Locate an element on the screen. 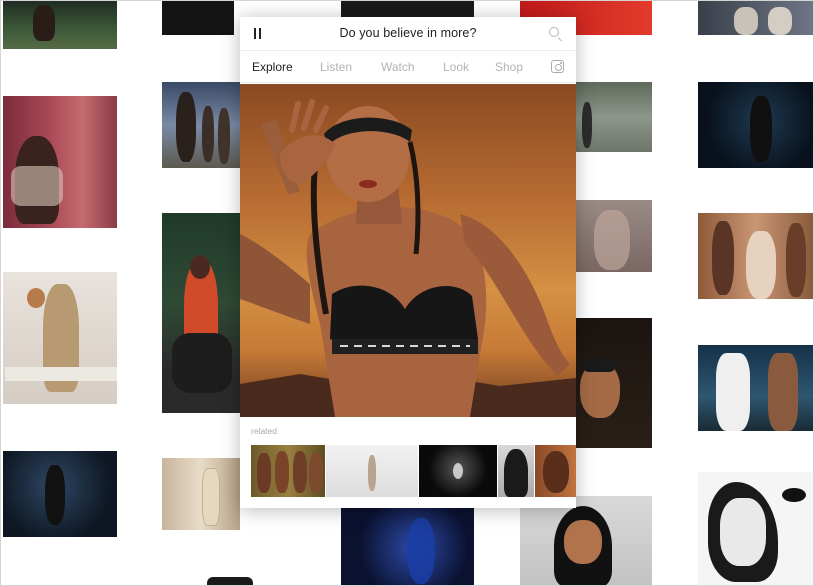 The width and height of the screenshot is (814, 586). instagram-icon is located at coordinates (557, 66).